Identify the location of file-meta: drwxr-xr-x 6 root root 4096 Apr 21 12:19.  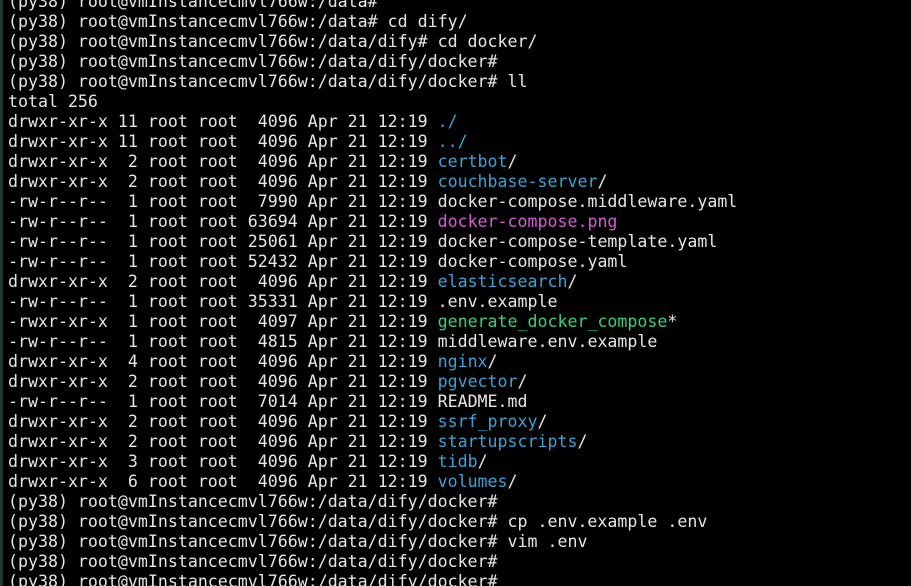
(223, 481).